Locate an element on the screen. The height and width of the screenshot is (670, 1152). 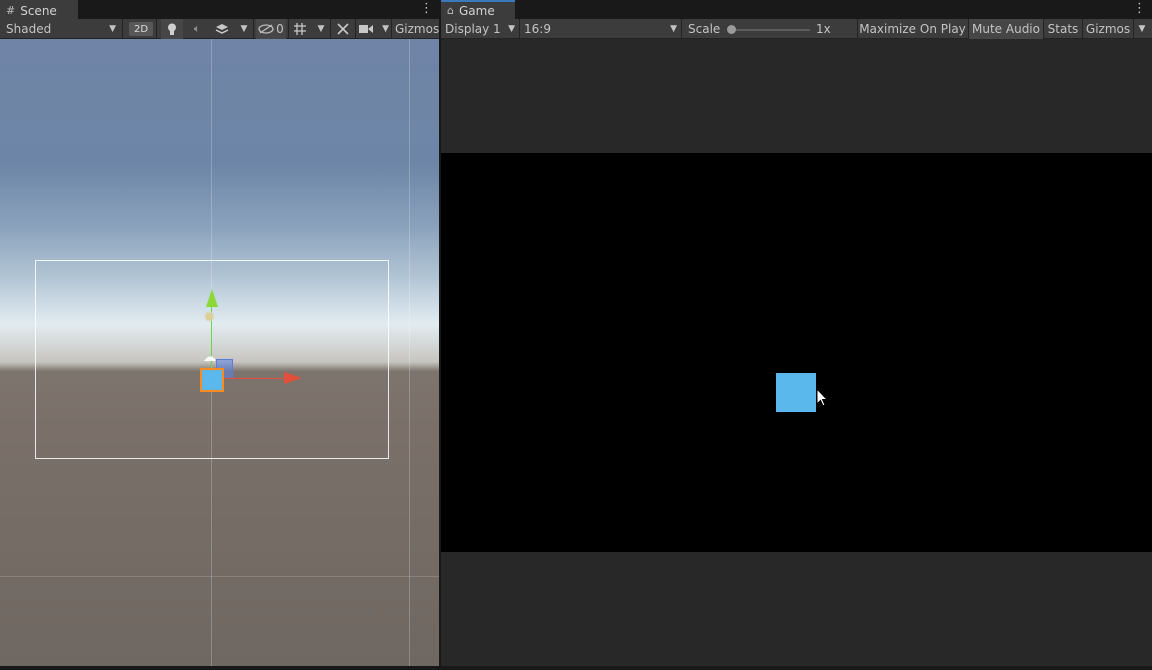
gear-icon: ✹ is located at coordinates (209, 317).